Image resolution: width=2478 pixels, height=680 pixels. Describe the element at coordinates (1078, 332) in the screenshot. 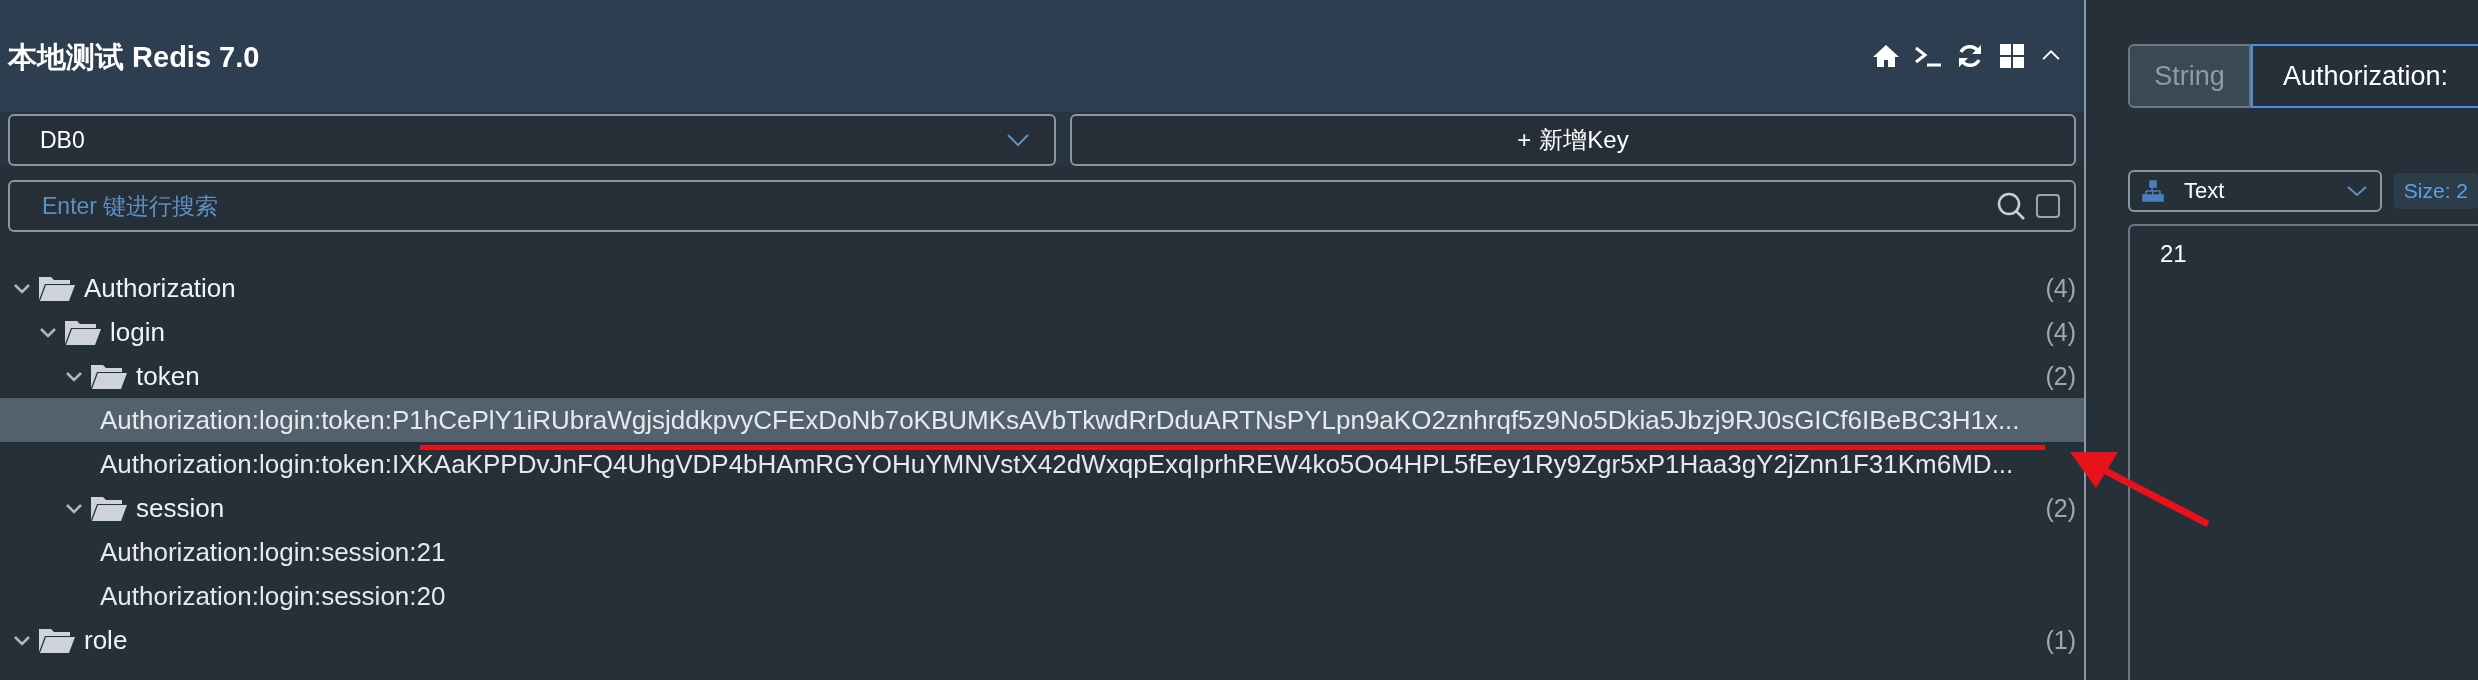

I see `folder-label: login` at that location.